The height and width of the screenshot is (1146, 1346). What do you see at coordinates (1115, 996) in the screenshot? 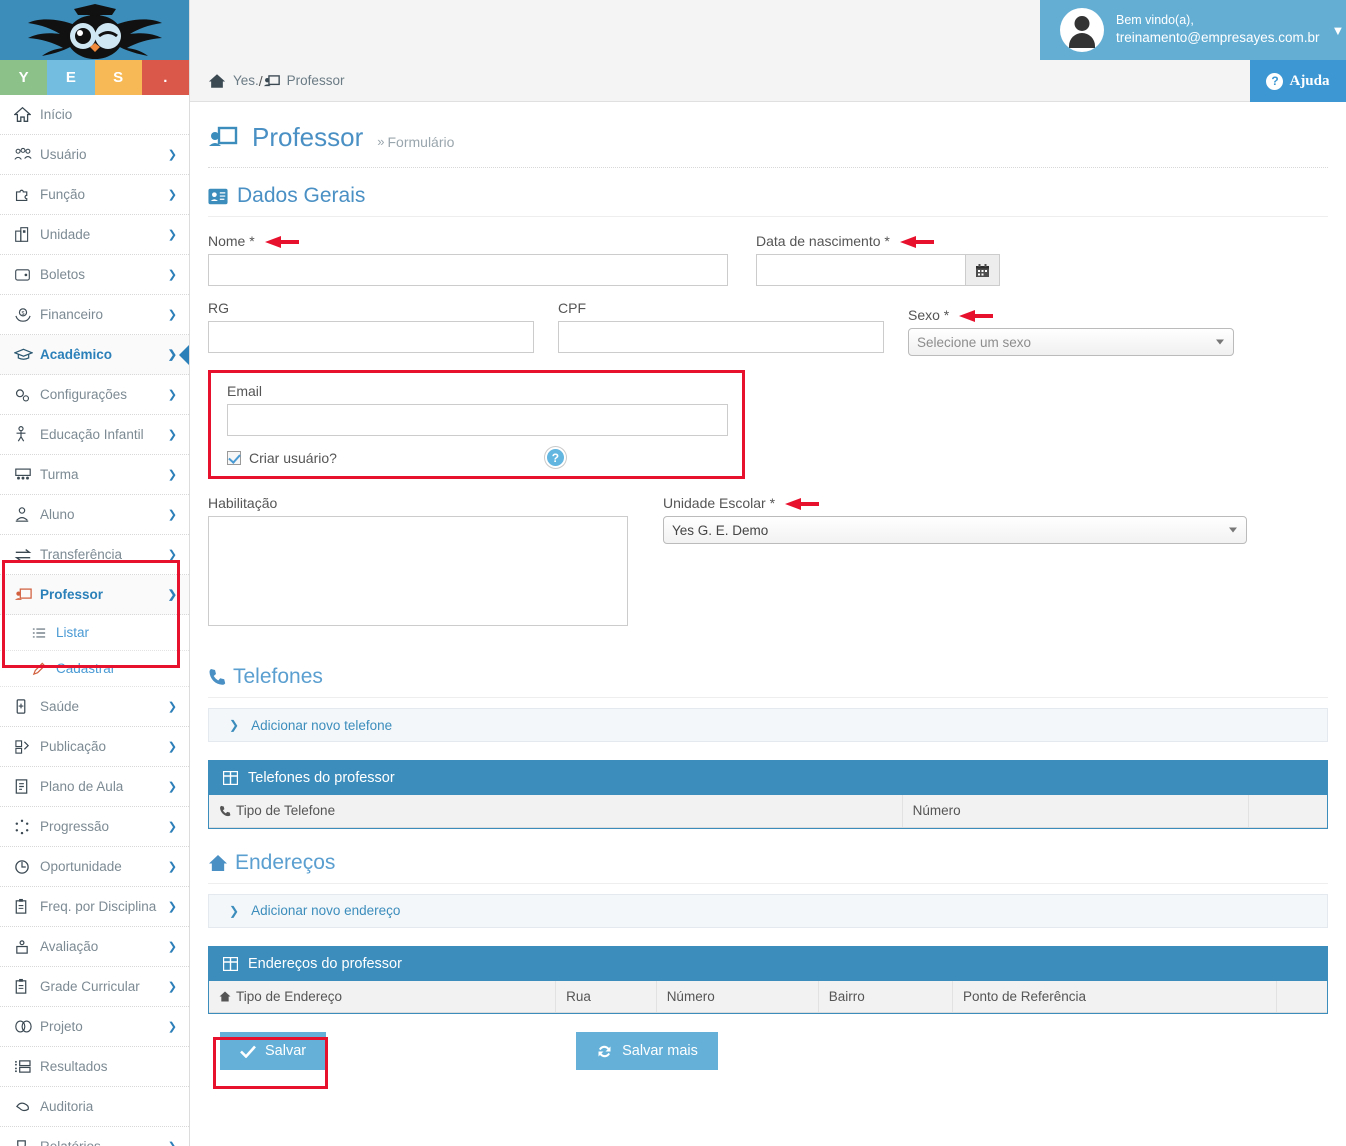
I see `th-ponto-de-referencia: Ponto de Referência` at bounding box center [1115, 996].